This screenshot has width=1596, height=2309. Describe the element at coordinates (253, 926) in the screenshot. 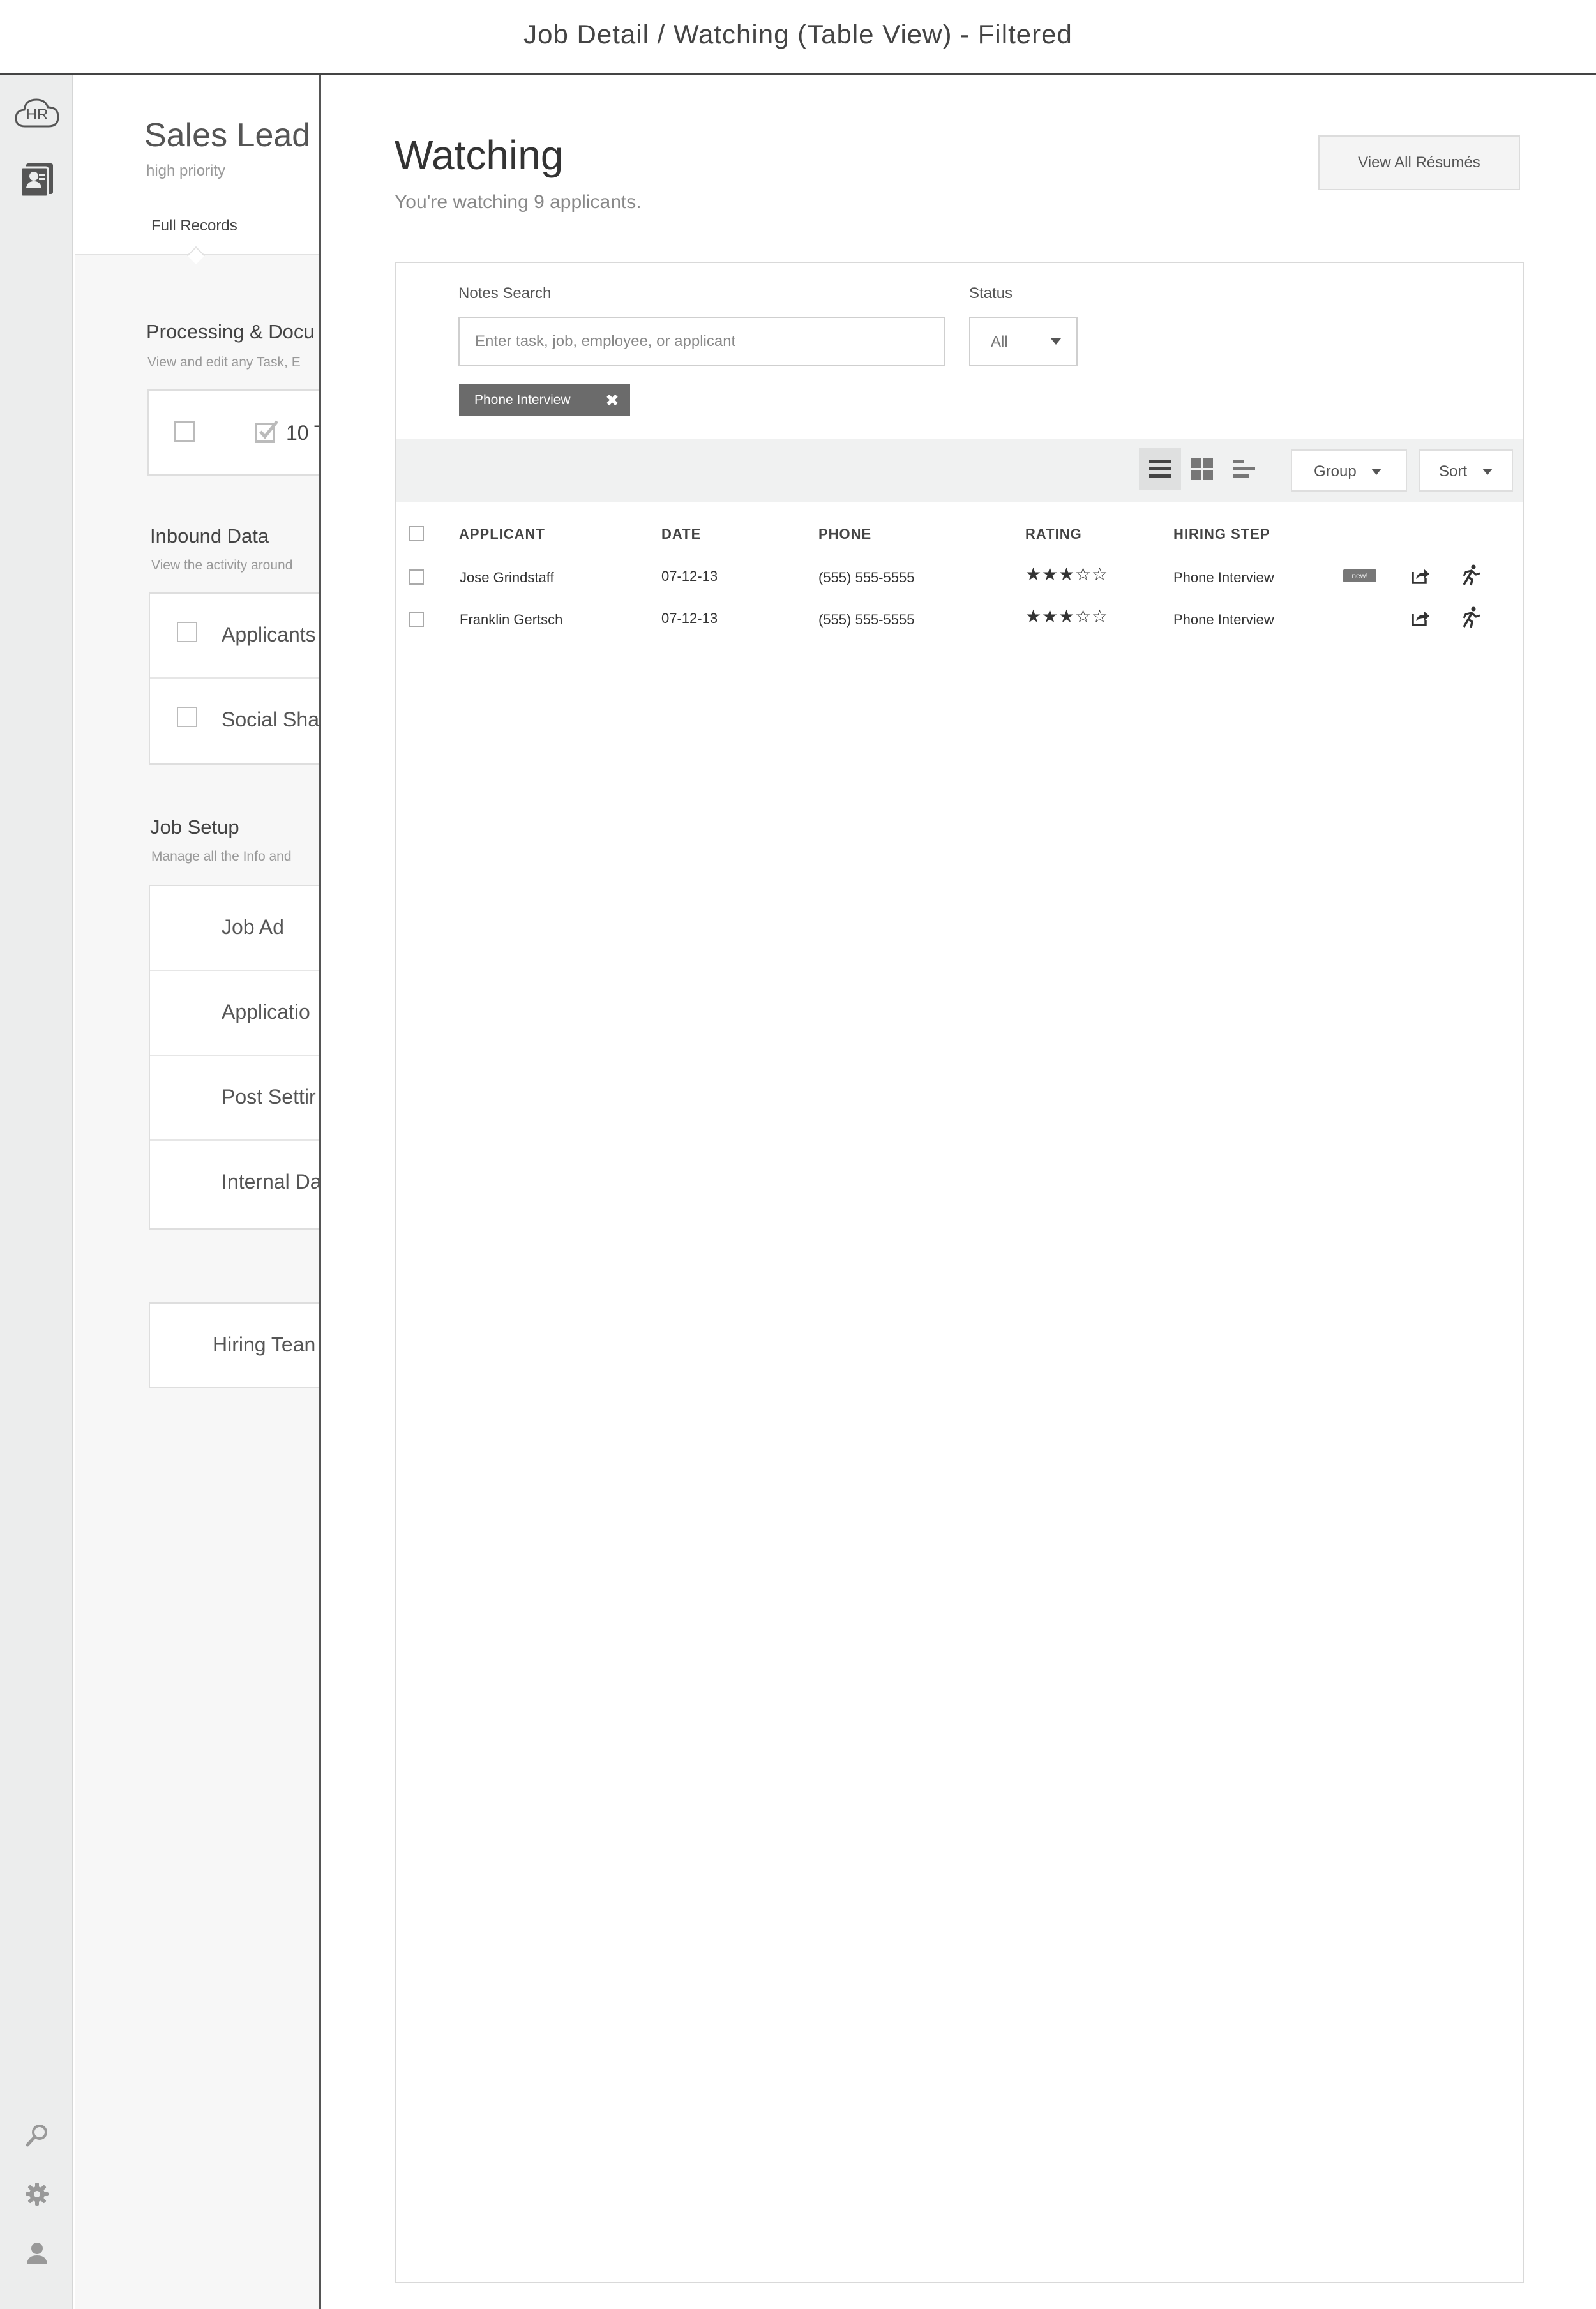

I see `setup-item-label: Job Ad` at that location.